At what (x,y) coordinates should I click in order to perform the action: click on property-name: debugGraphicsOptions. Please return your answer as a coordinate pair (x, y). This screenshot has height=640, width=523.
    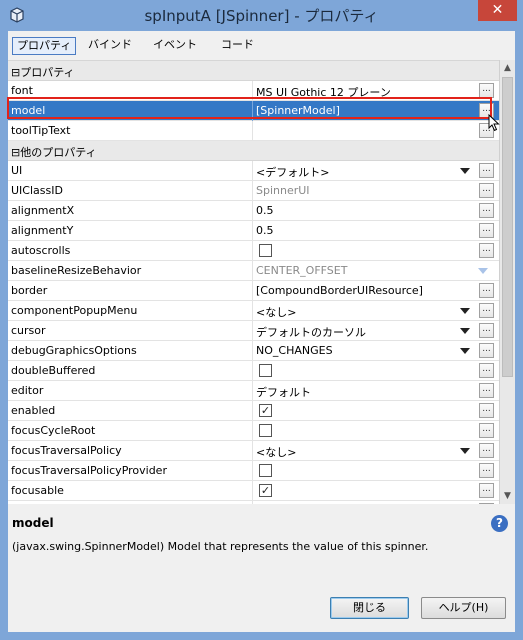
    Looking at the image, I should click on (74, 350).